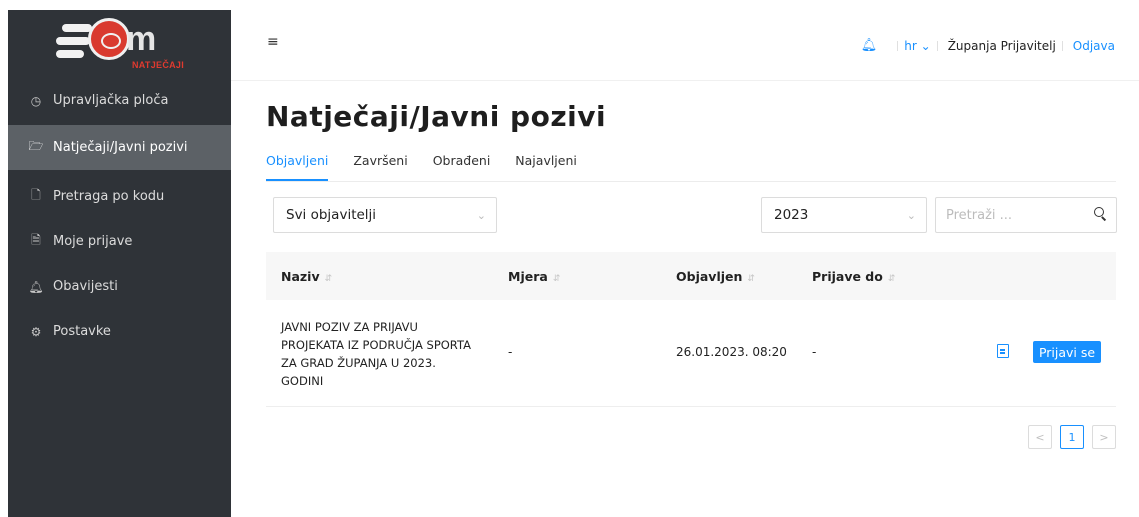 Image resolution: width=1139 pixels, height=517 pixels. What do you see at coordinates (385, 215) in the screenshot?
I see `publisher-select: Svi objavitelji ⌄` at bounding box center [385, 215].